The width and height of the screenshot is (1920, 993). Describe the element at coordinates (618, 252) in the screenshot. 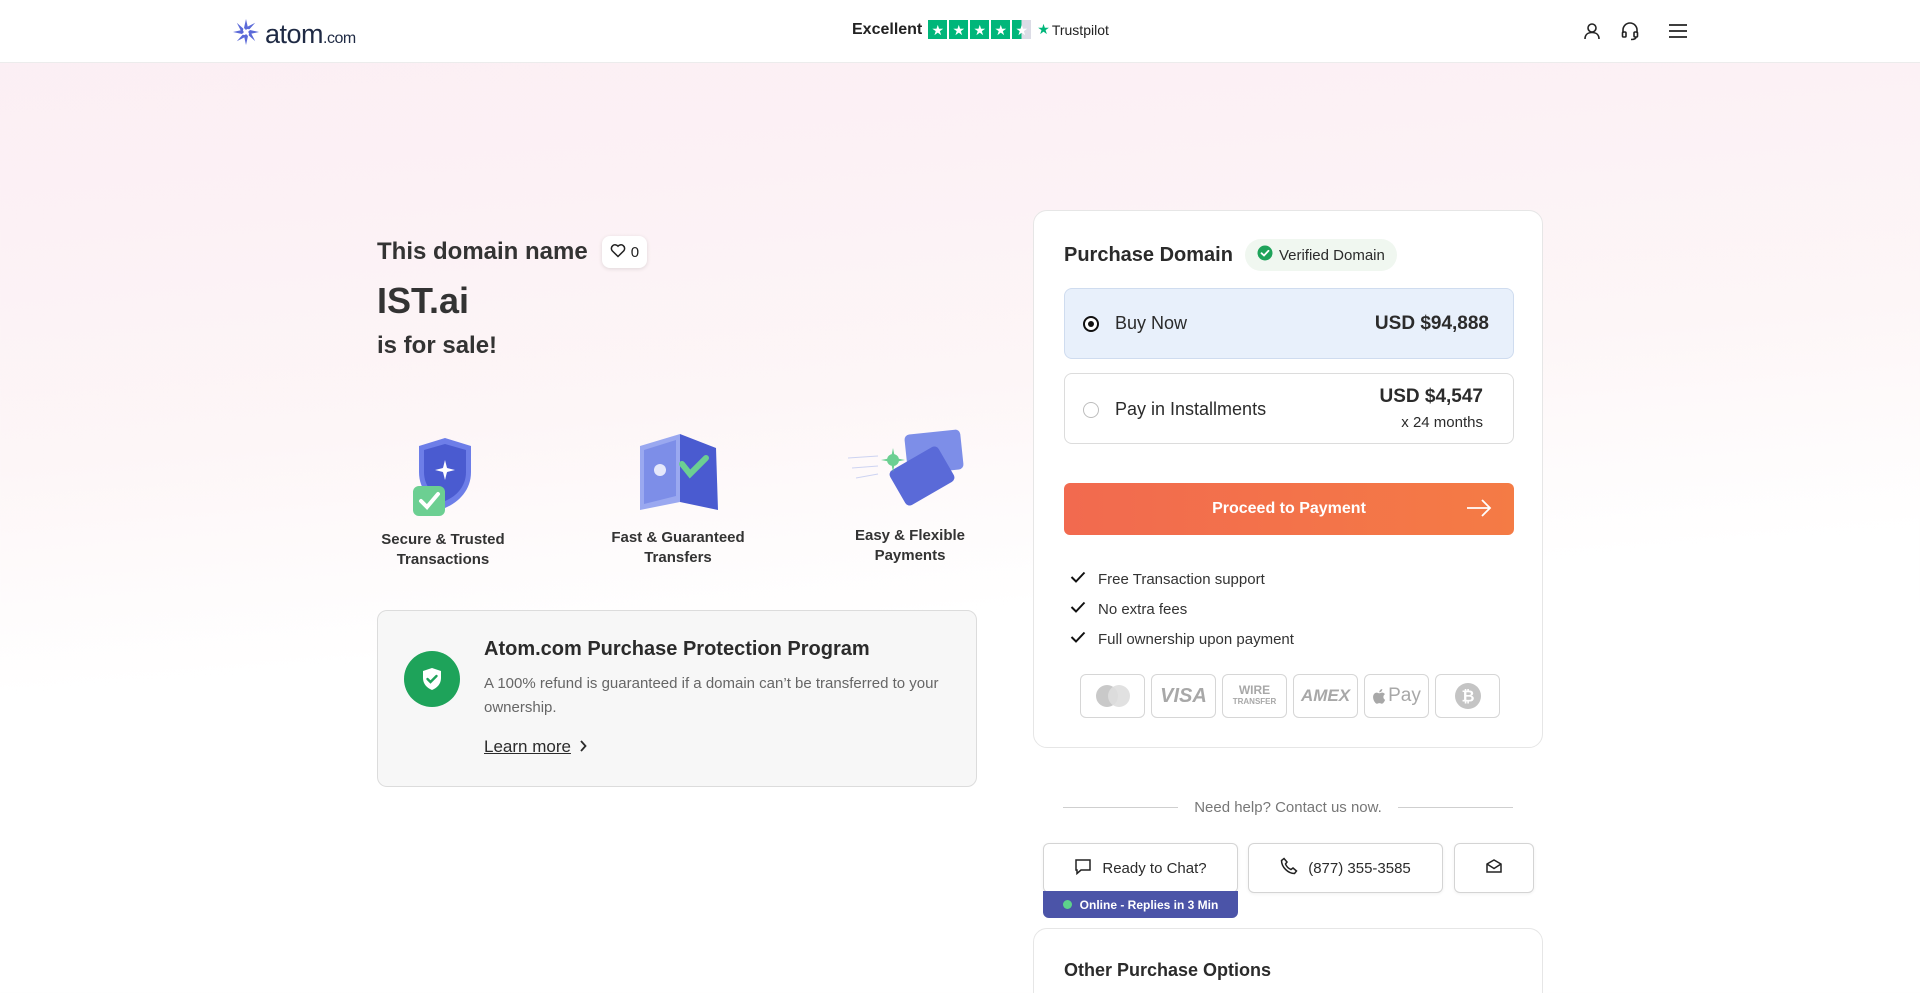

I see `heart-icon` at that location.